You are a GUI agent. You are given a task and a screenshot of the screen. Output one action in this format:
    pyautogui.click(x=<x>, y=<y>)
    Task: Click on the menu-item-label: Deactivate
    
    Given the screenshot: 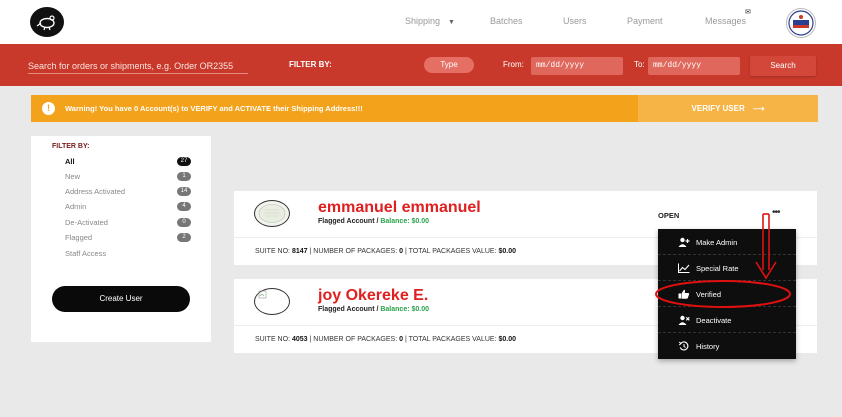 What is the action you would take?
    pyautogui.click(x=714, y=320)
    